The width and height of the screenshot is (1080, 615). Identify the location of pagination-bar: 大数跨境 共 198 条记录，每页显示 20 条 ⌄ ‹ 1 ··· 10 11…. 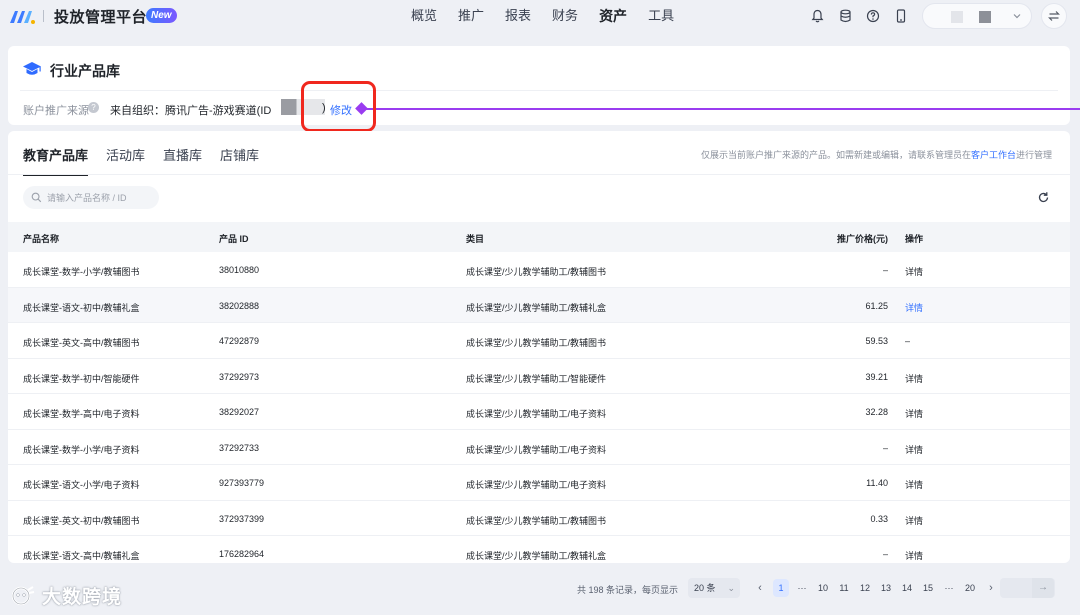
(540, 592).